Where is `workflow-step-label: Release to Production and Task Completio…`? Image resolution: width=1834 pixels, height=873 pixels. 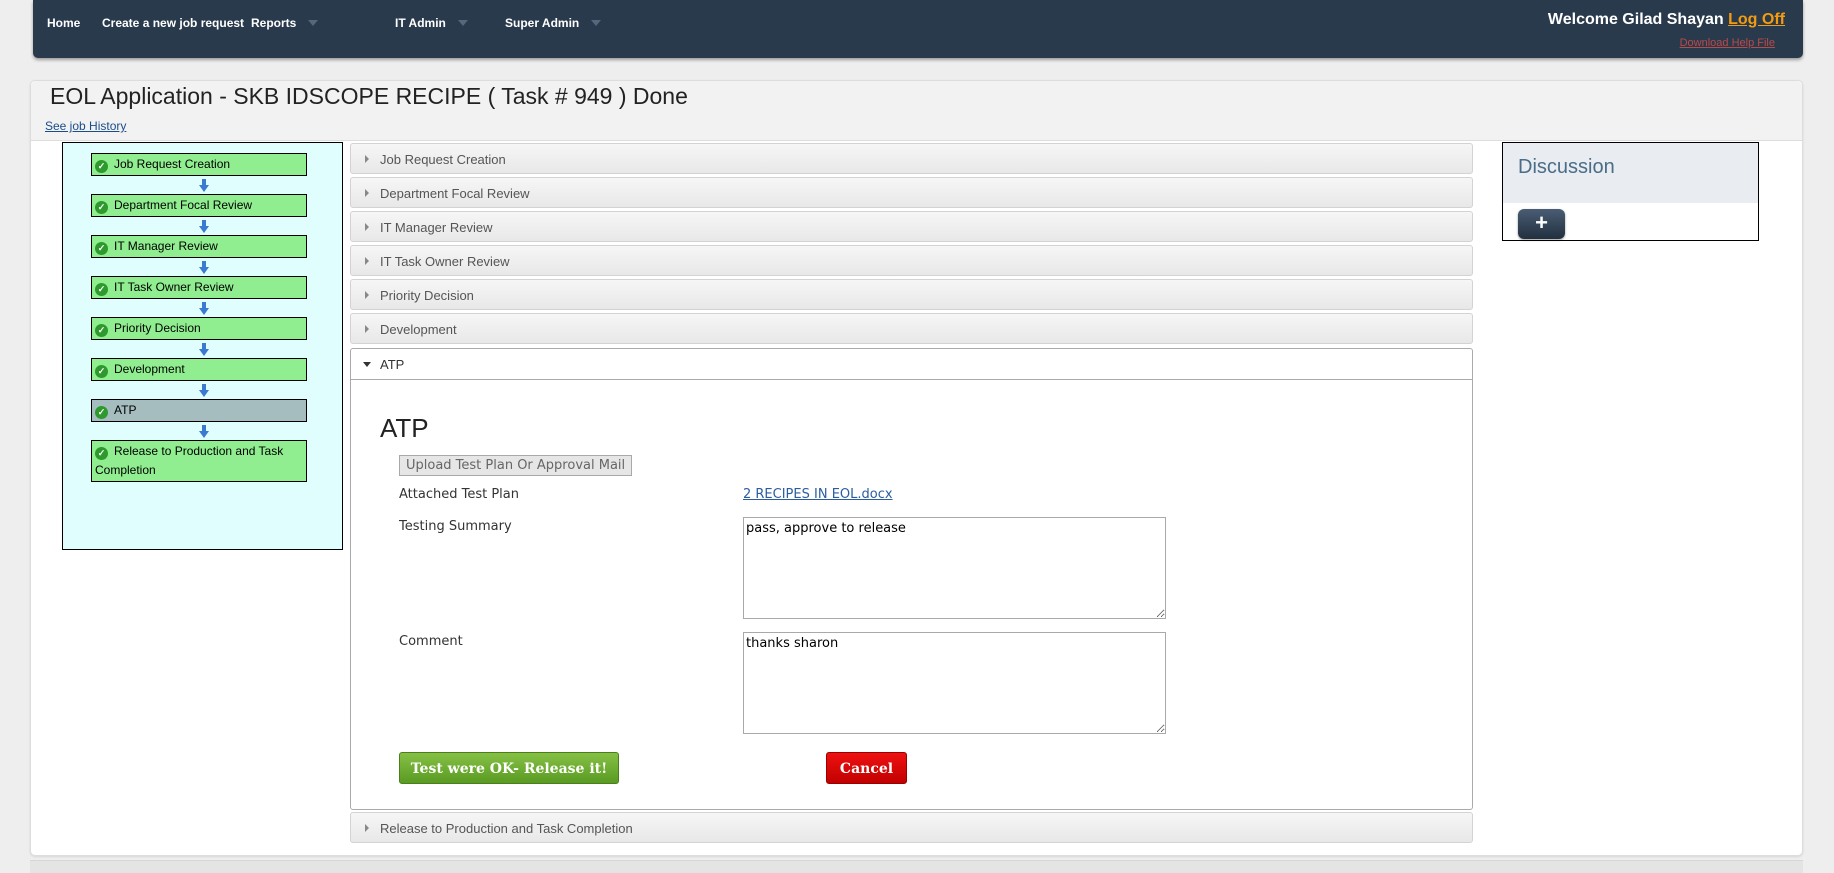 workflow-step-label: Release to Production and Task Completio… is located at coordinates (189, 460).